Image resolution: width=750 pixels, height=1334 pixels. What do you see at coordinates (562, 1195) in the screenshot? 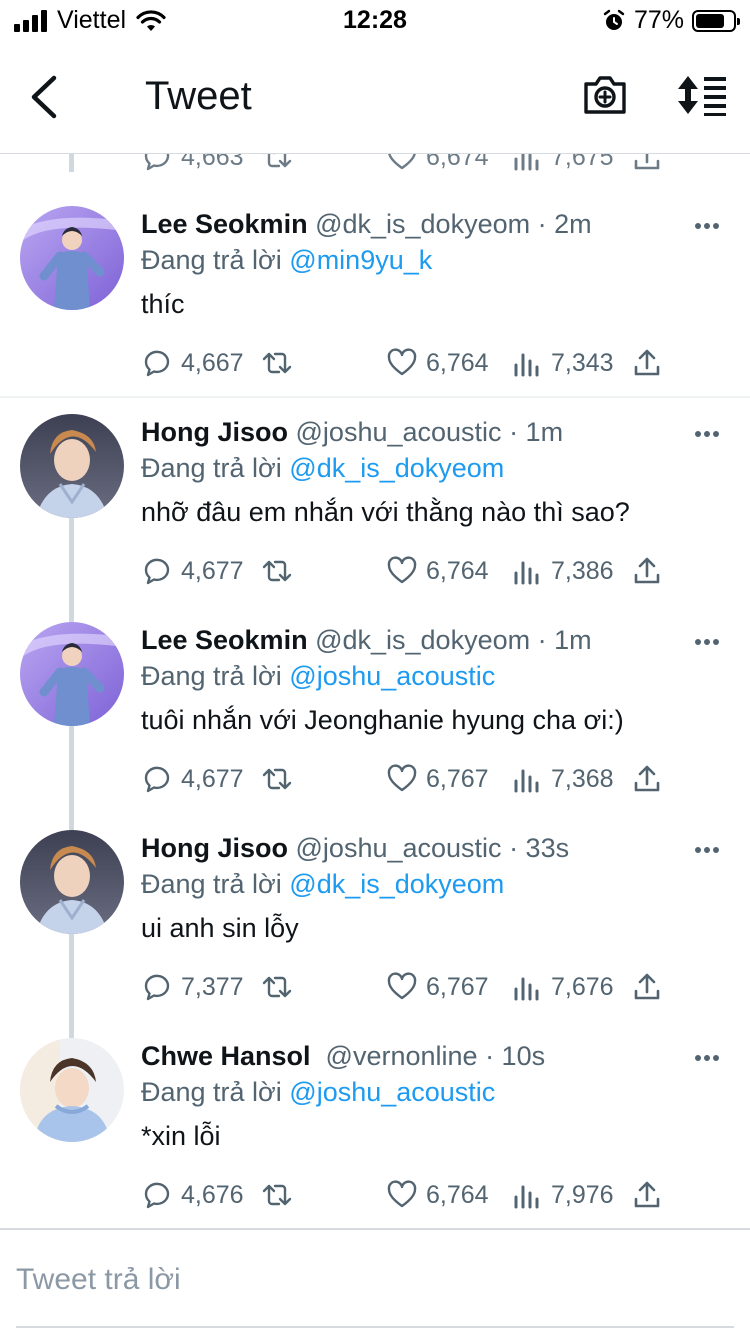
I see `views-button: 7,976` at bounding box center [562, 1195].